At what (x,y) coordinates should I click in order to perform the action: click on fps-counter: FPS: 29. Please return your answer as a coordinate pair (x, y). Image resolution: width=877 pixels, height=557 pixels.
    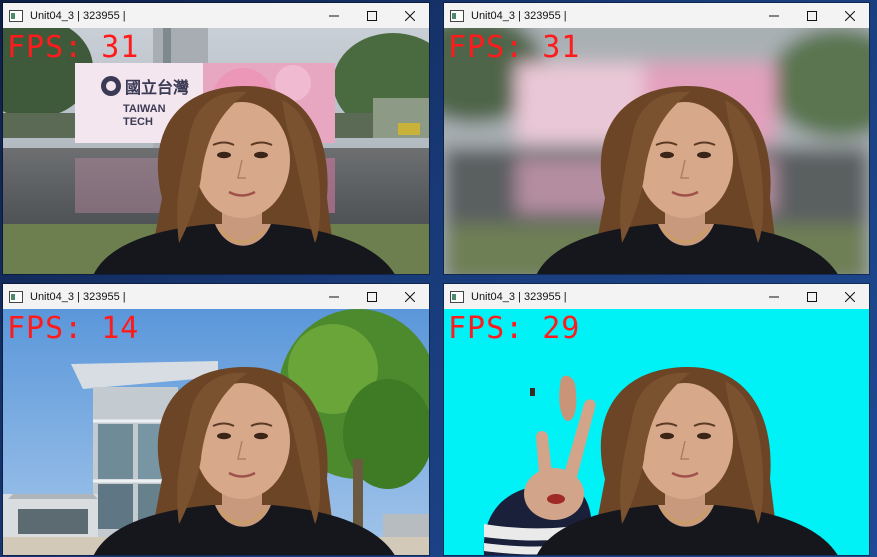
    Looking at the image, I should click on (514, 329).